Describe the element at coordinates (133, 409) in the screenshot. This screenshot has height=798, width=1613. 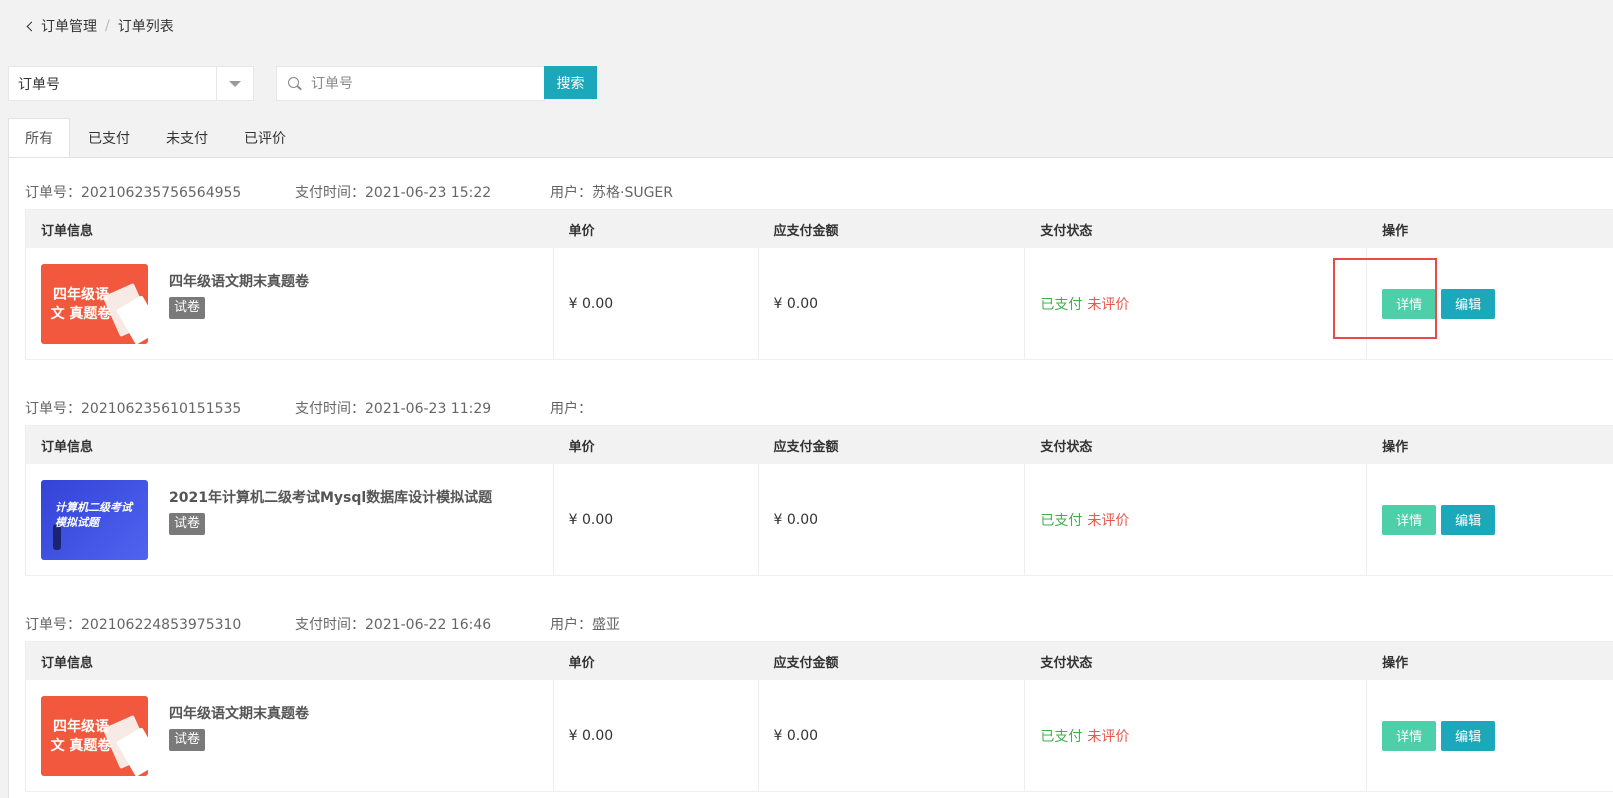
I see `order-number: 订单号：202106235610151535` at that location.